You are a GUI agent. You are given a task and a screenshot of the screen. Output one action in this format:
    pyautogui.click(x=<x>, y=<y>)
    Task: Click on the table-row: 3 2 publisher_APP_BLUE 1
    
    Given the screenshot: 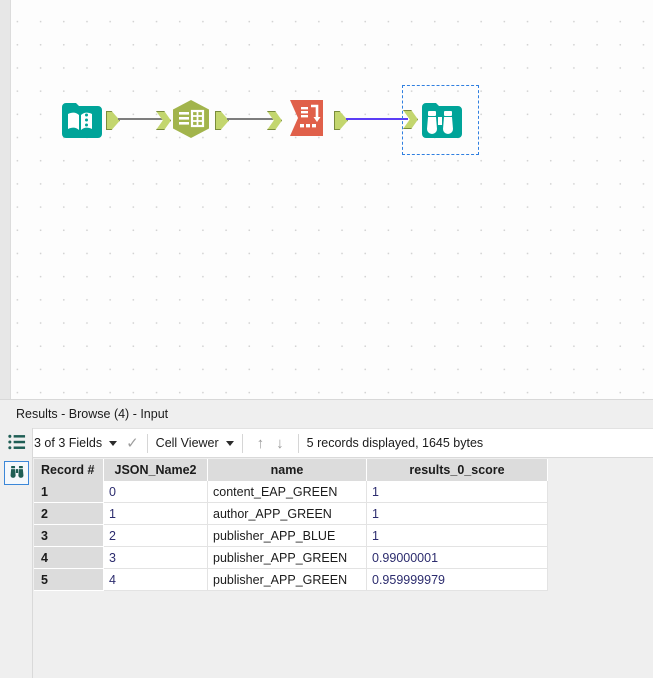 What is the action you would take?
    pyautogui.click(x=291, y=536)
    